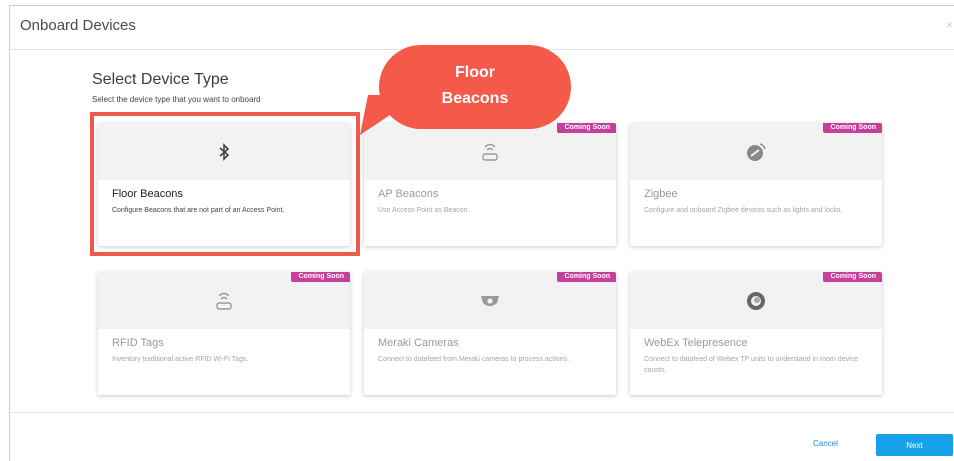 This screenshot has height=461, width=954. I want to click on callout-line-1: Floor, so click(475, 72).